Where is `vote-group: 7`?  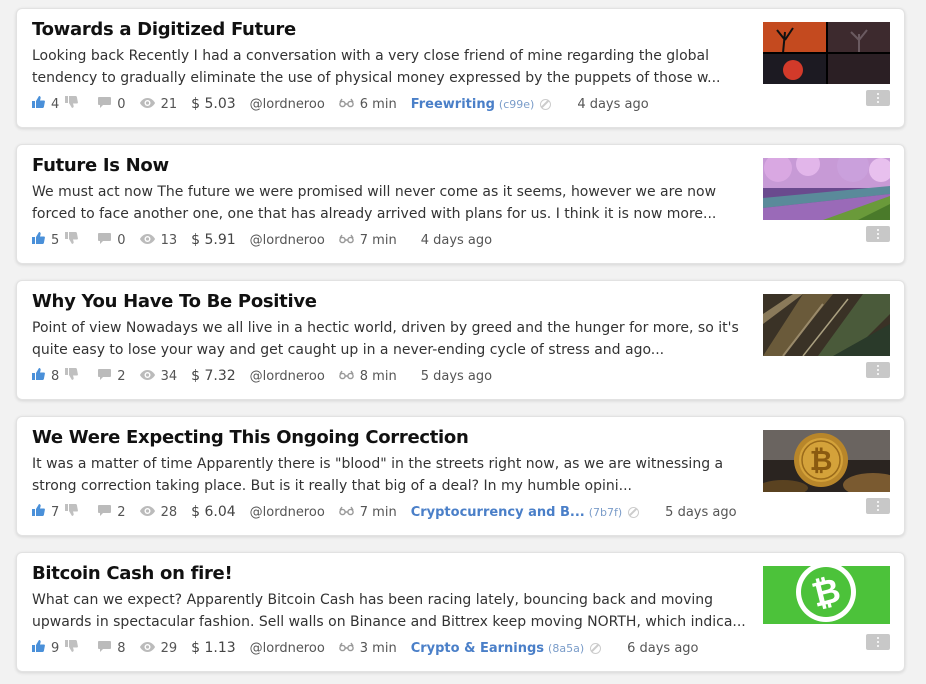
vote-group: 7 is located at coordinates (58, 512).